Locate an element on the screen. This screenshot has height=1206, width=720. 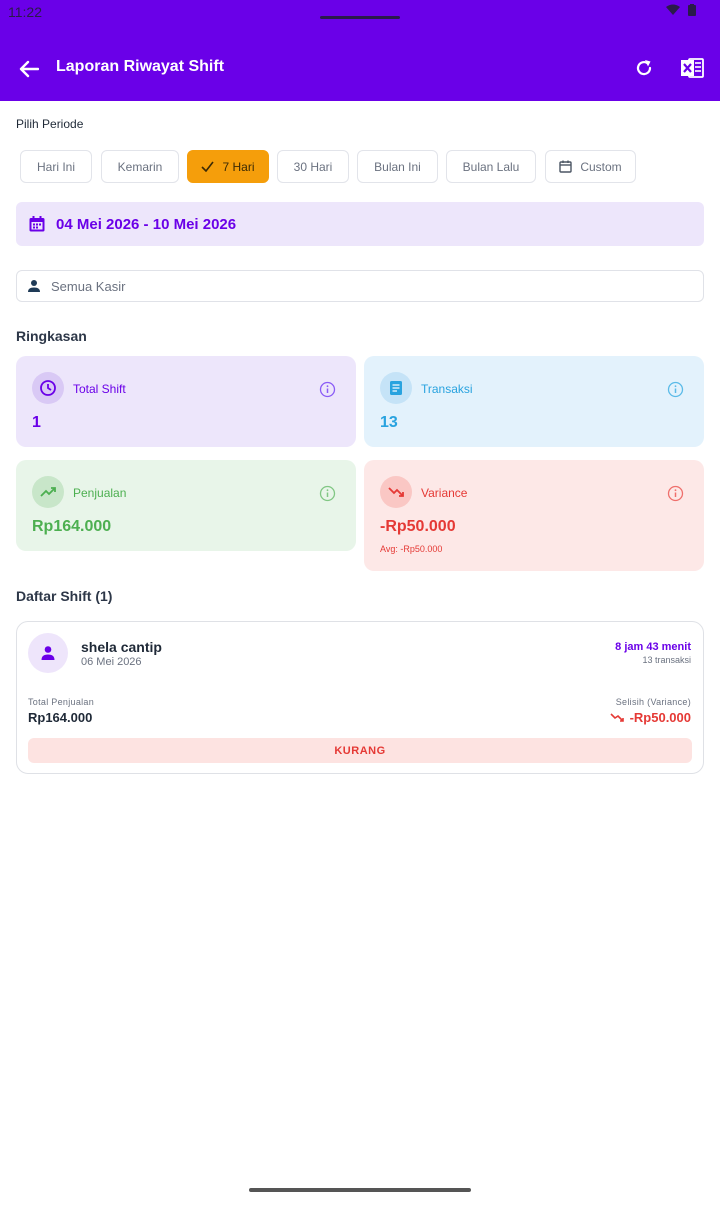
chip-label: Bulan Ini is located at coordinates (397, 166).